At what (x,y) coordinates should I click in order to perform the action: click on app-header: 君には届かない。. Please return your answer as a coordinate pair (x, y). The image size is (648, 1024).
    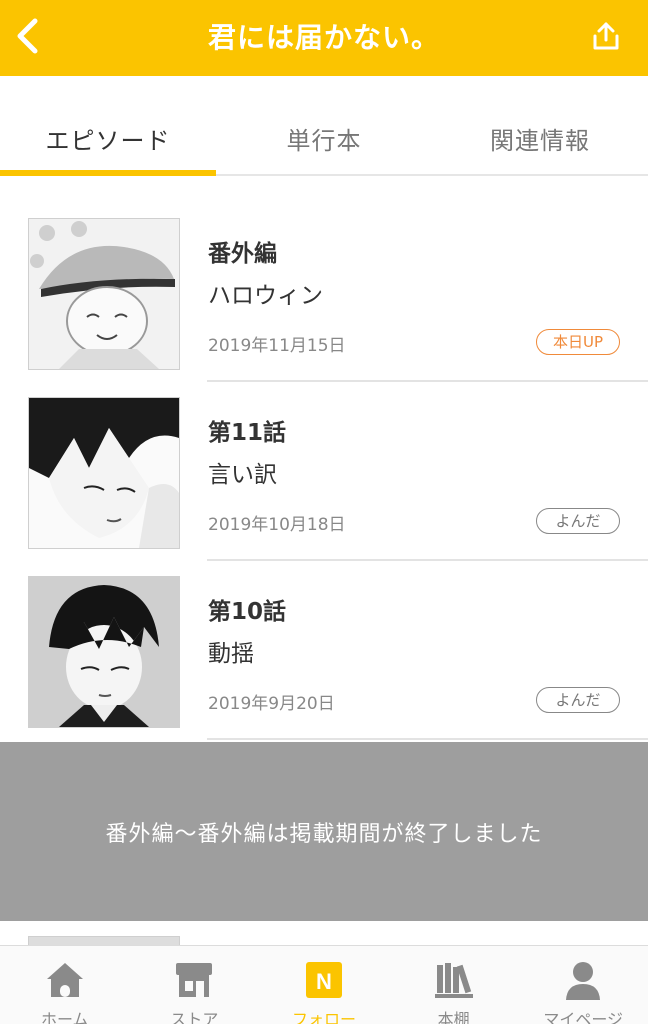
    Looking at the image, I should click on (324, 38).